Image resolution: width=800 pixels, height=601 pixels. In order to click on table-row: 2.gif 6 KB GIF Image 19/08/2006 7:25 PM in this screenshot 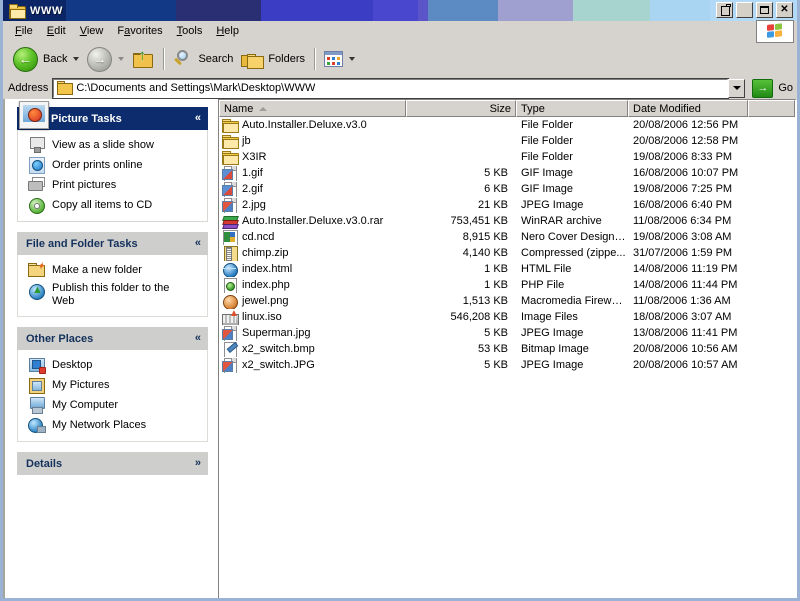, I will do `click(507, 189)`.